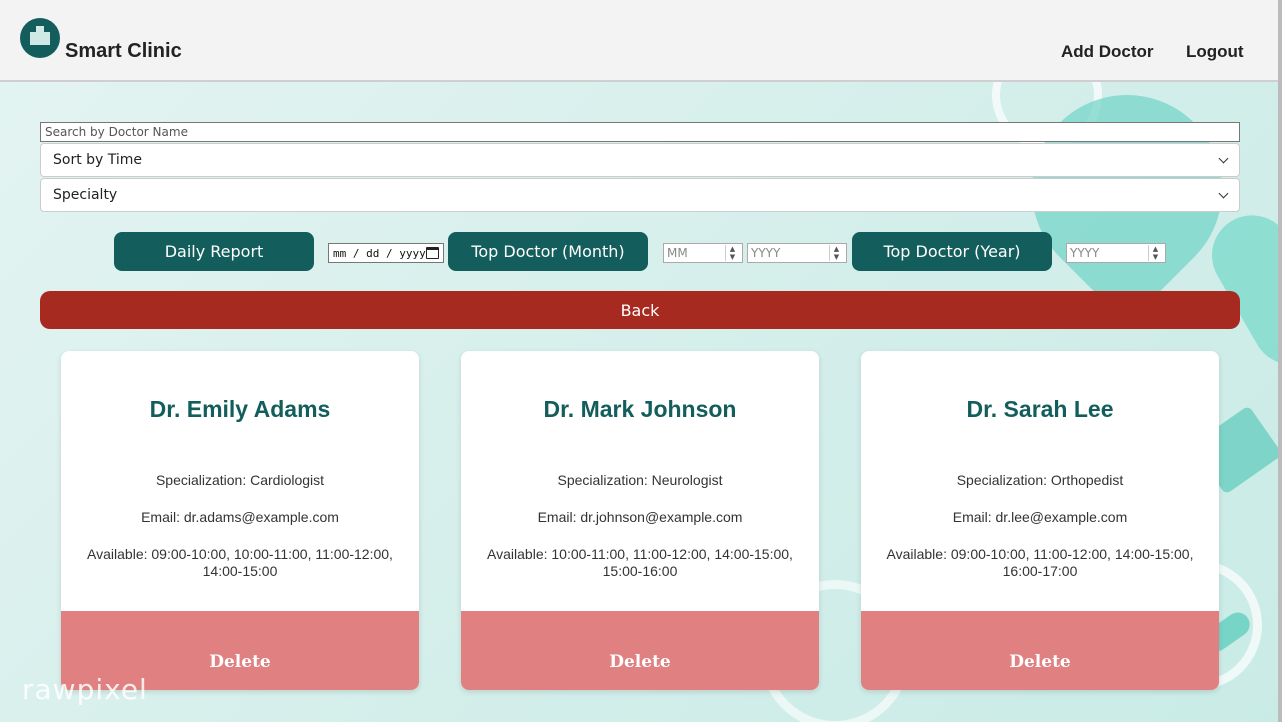 Image resolution: width=1282 pixels, height=722 pixels. I want to click on specialty-select: Specialty, so click(640, 195).